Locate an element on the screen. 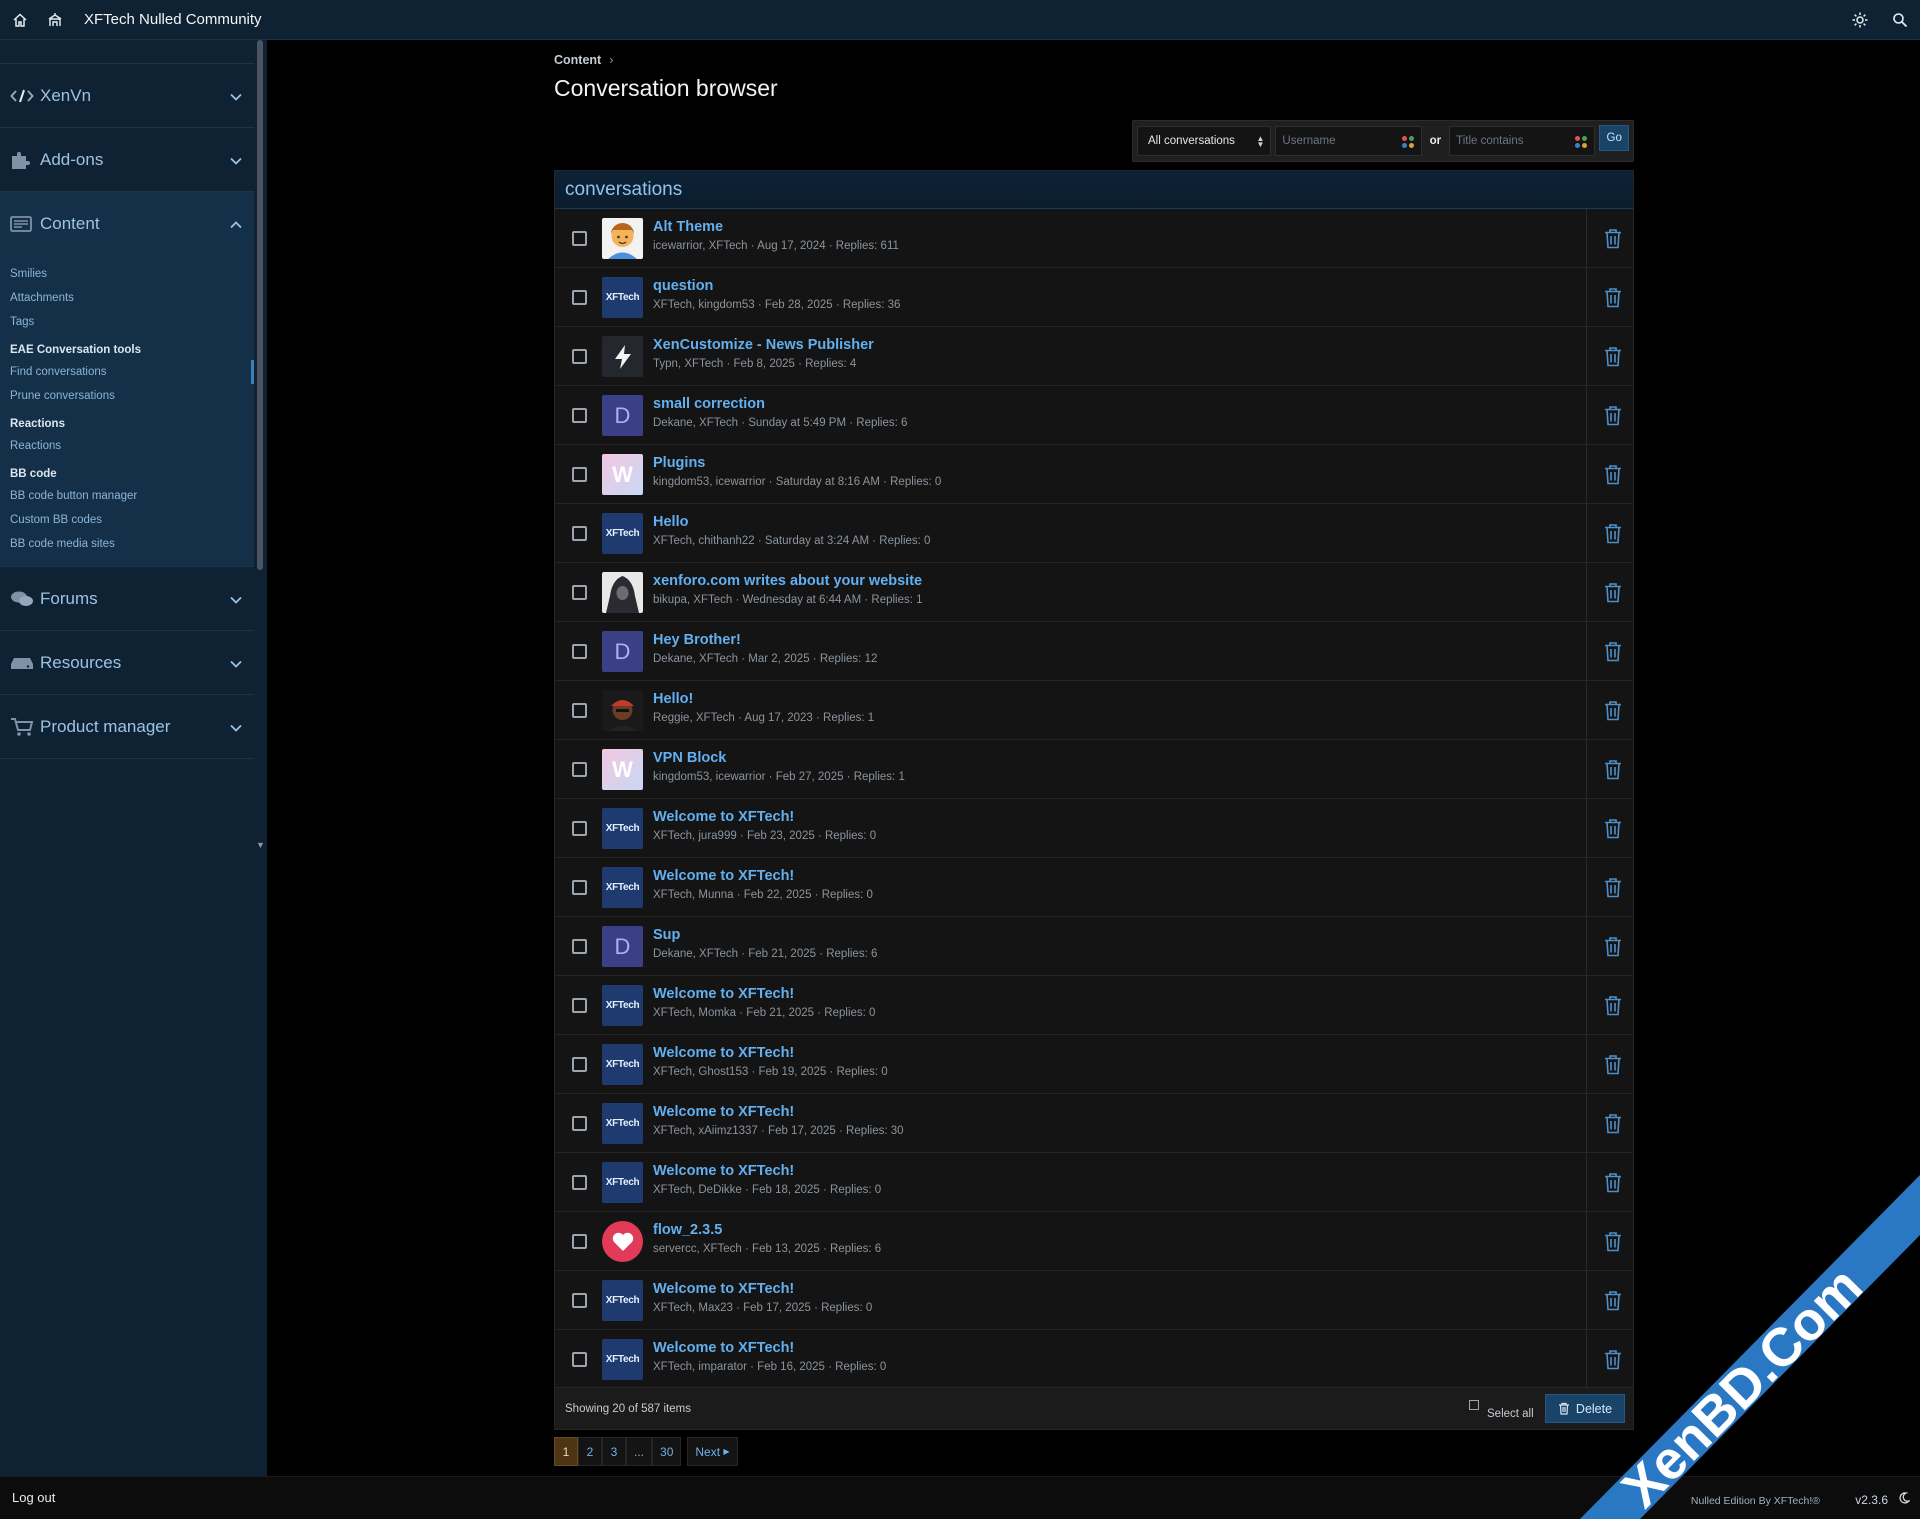  sidebar-item-custom-bb-codes: Custom BB codes is located at coordinates (127, 520).